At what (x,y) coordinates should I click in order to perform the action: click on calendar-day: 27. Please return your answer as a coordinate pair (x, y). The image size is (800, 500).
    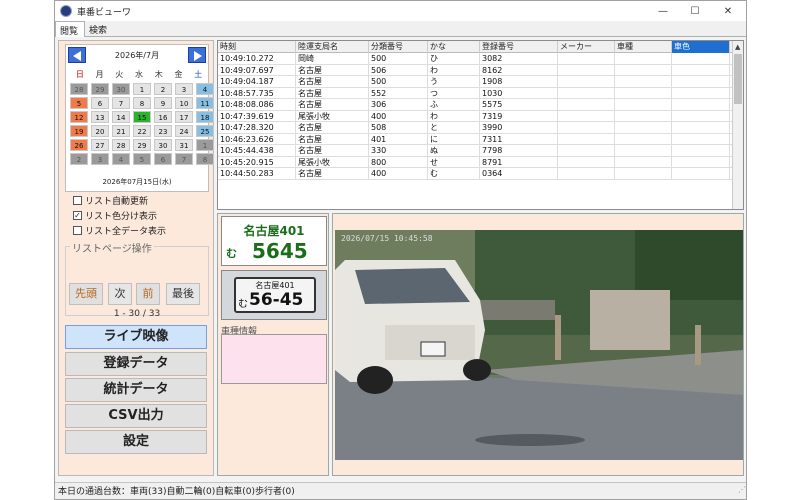
    Looking at the image, I should click on (100, 145).